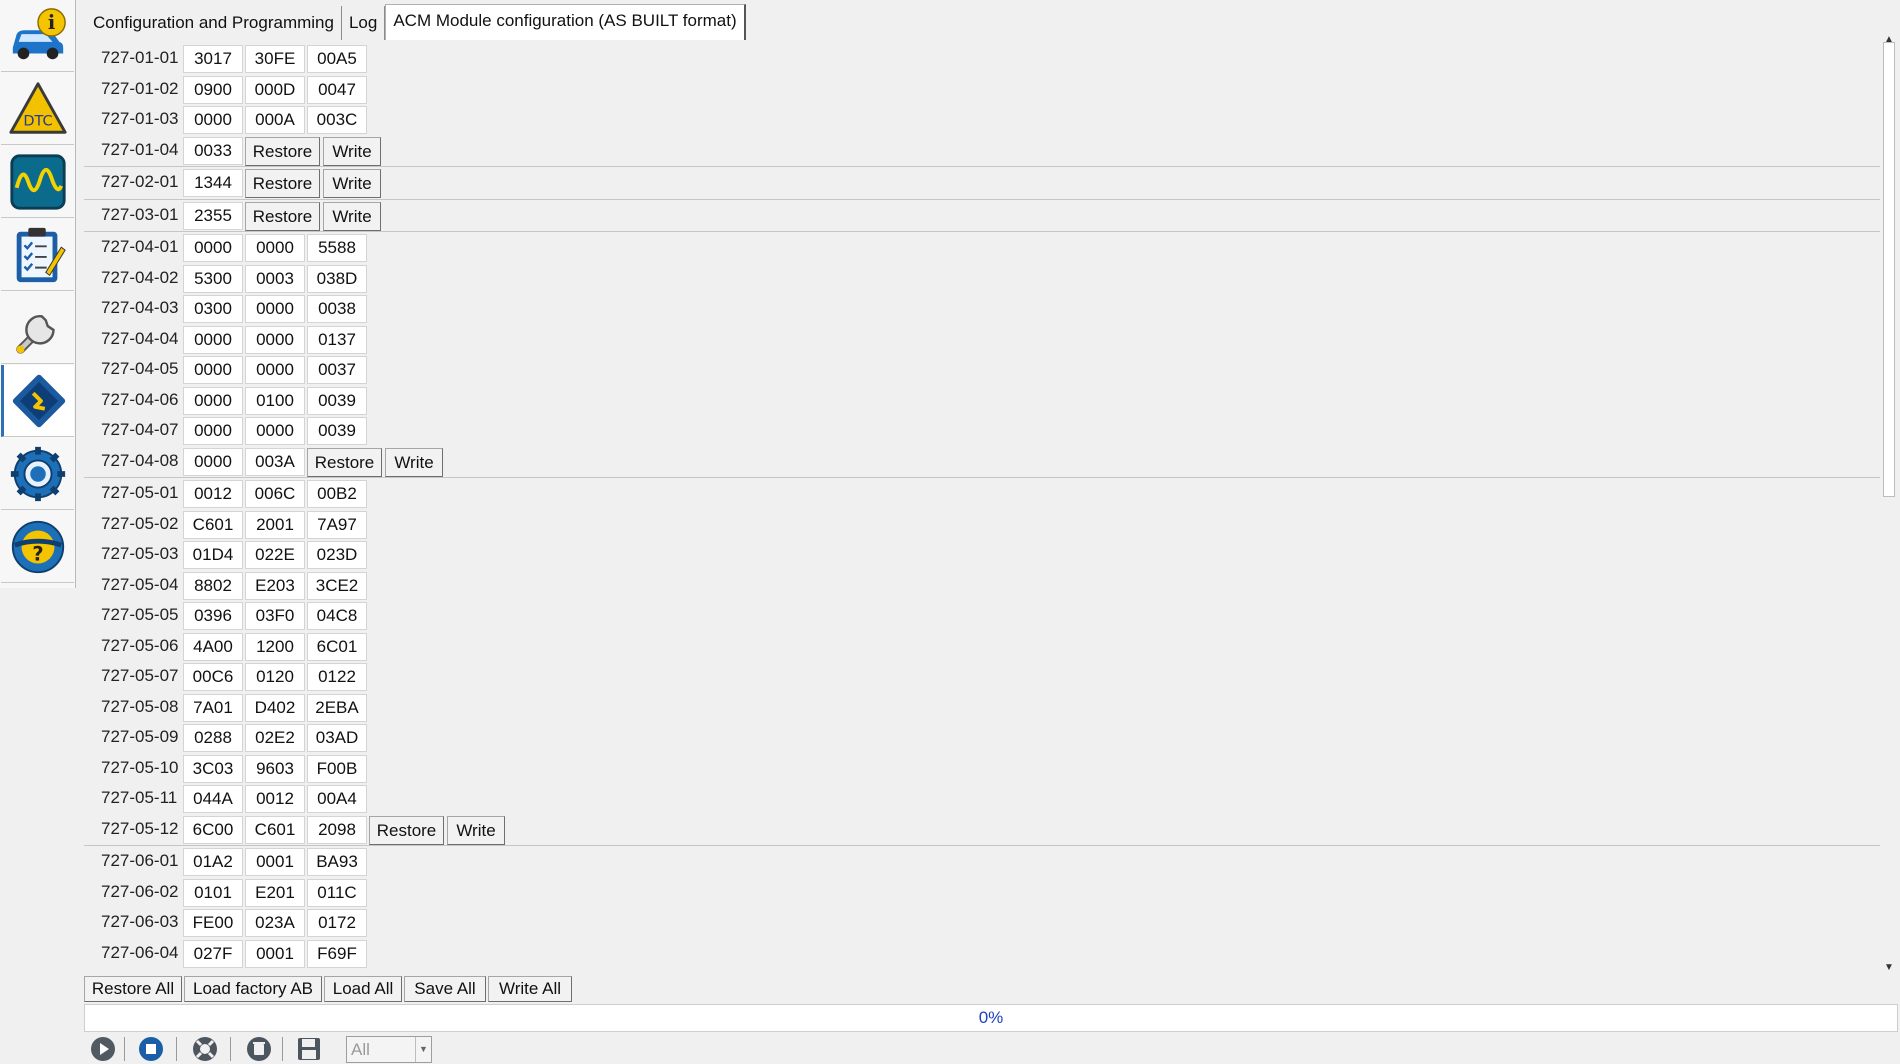 The height and width of the screenshot is (1064, 1900). I want to click on dtc-button: DTC, so click(37, 109).